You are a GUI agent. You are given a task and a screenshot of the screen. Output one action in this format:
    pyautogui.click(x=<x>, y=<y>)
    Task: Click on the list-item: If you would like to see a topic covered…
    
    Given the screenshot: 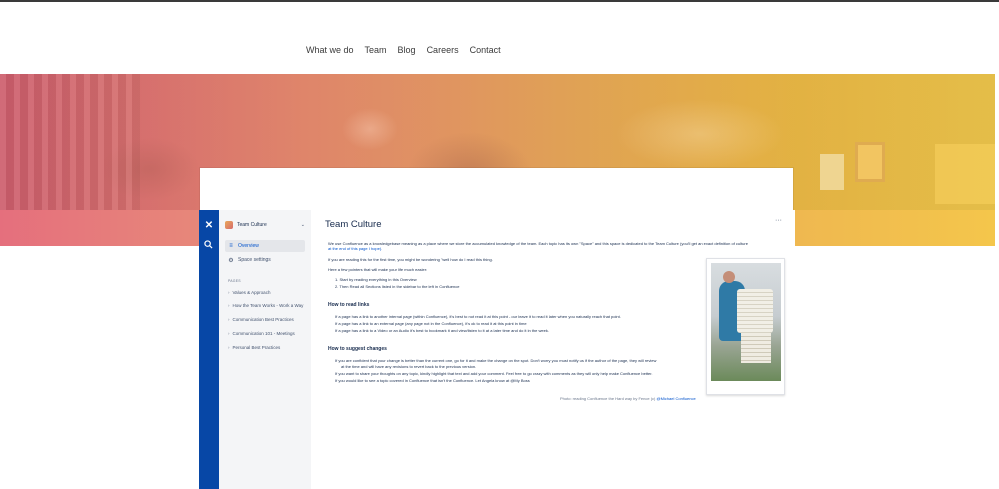 What is the action you would take?
    pyautogui.click(x=432, y=380)
    